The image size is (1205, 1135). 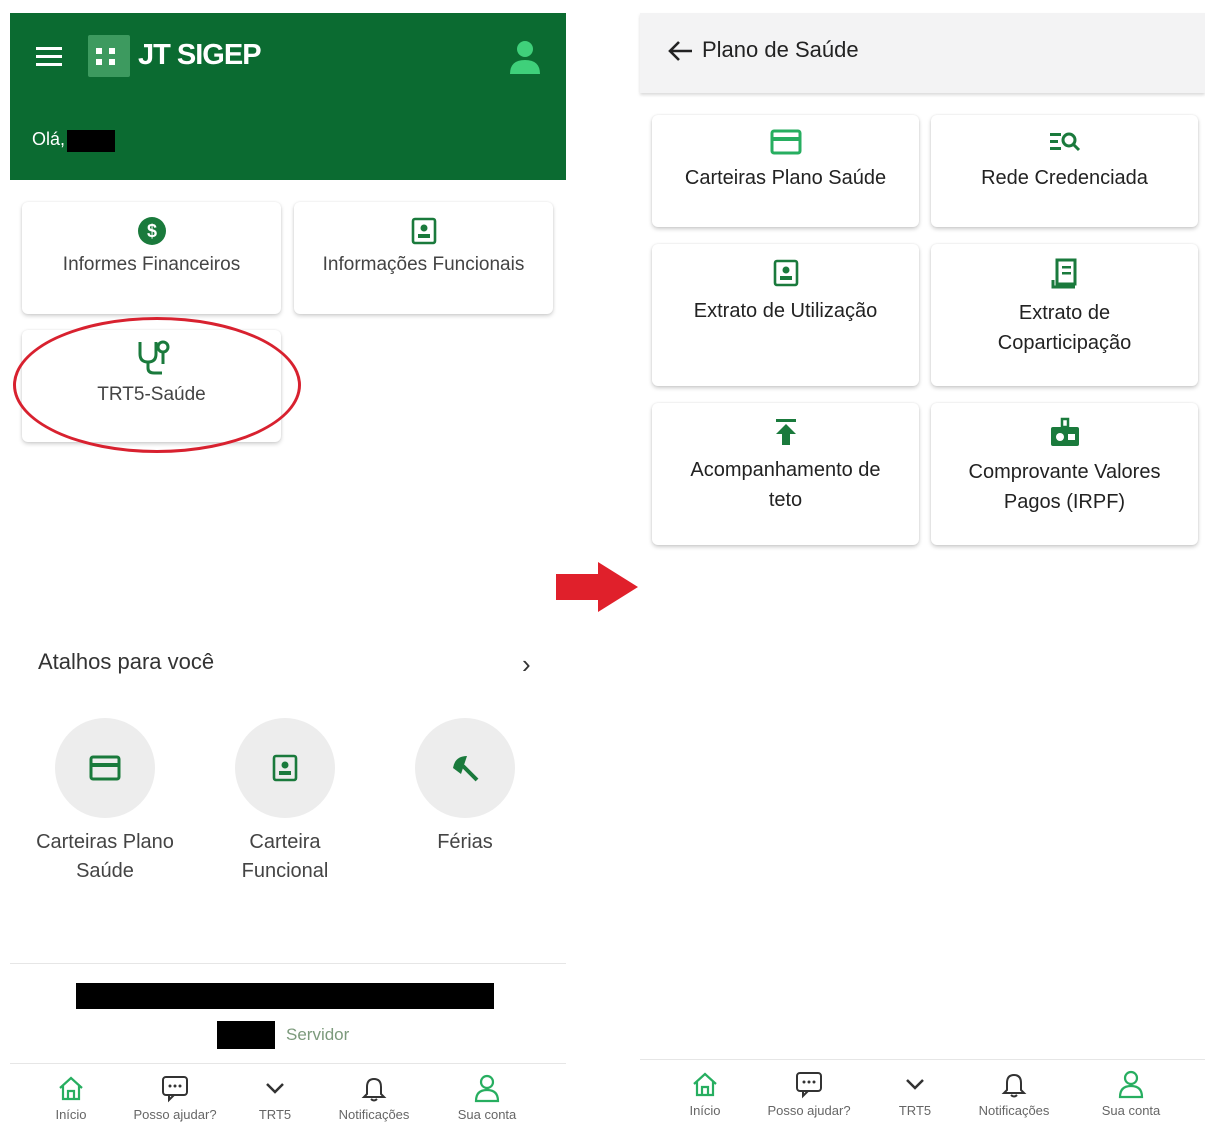 I want to click on shortcut-ferias: Férias, so click(x=465, y=787).